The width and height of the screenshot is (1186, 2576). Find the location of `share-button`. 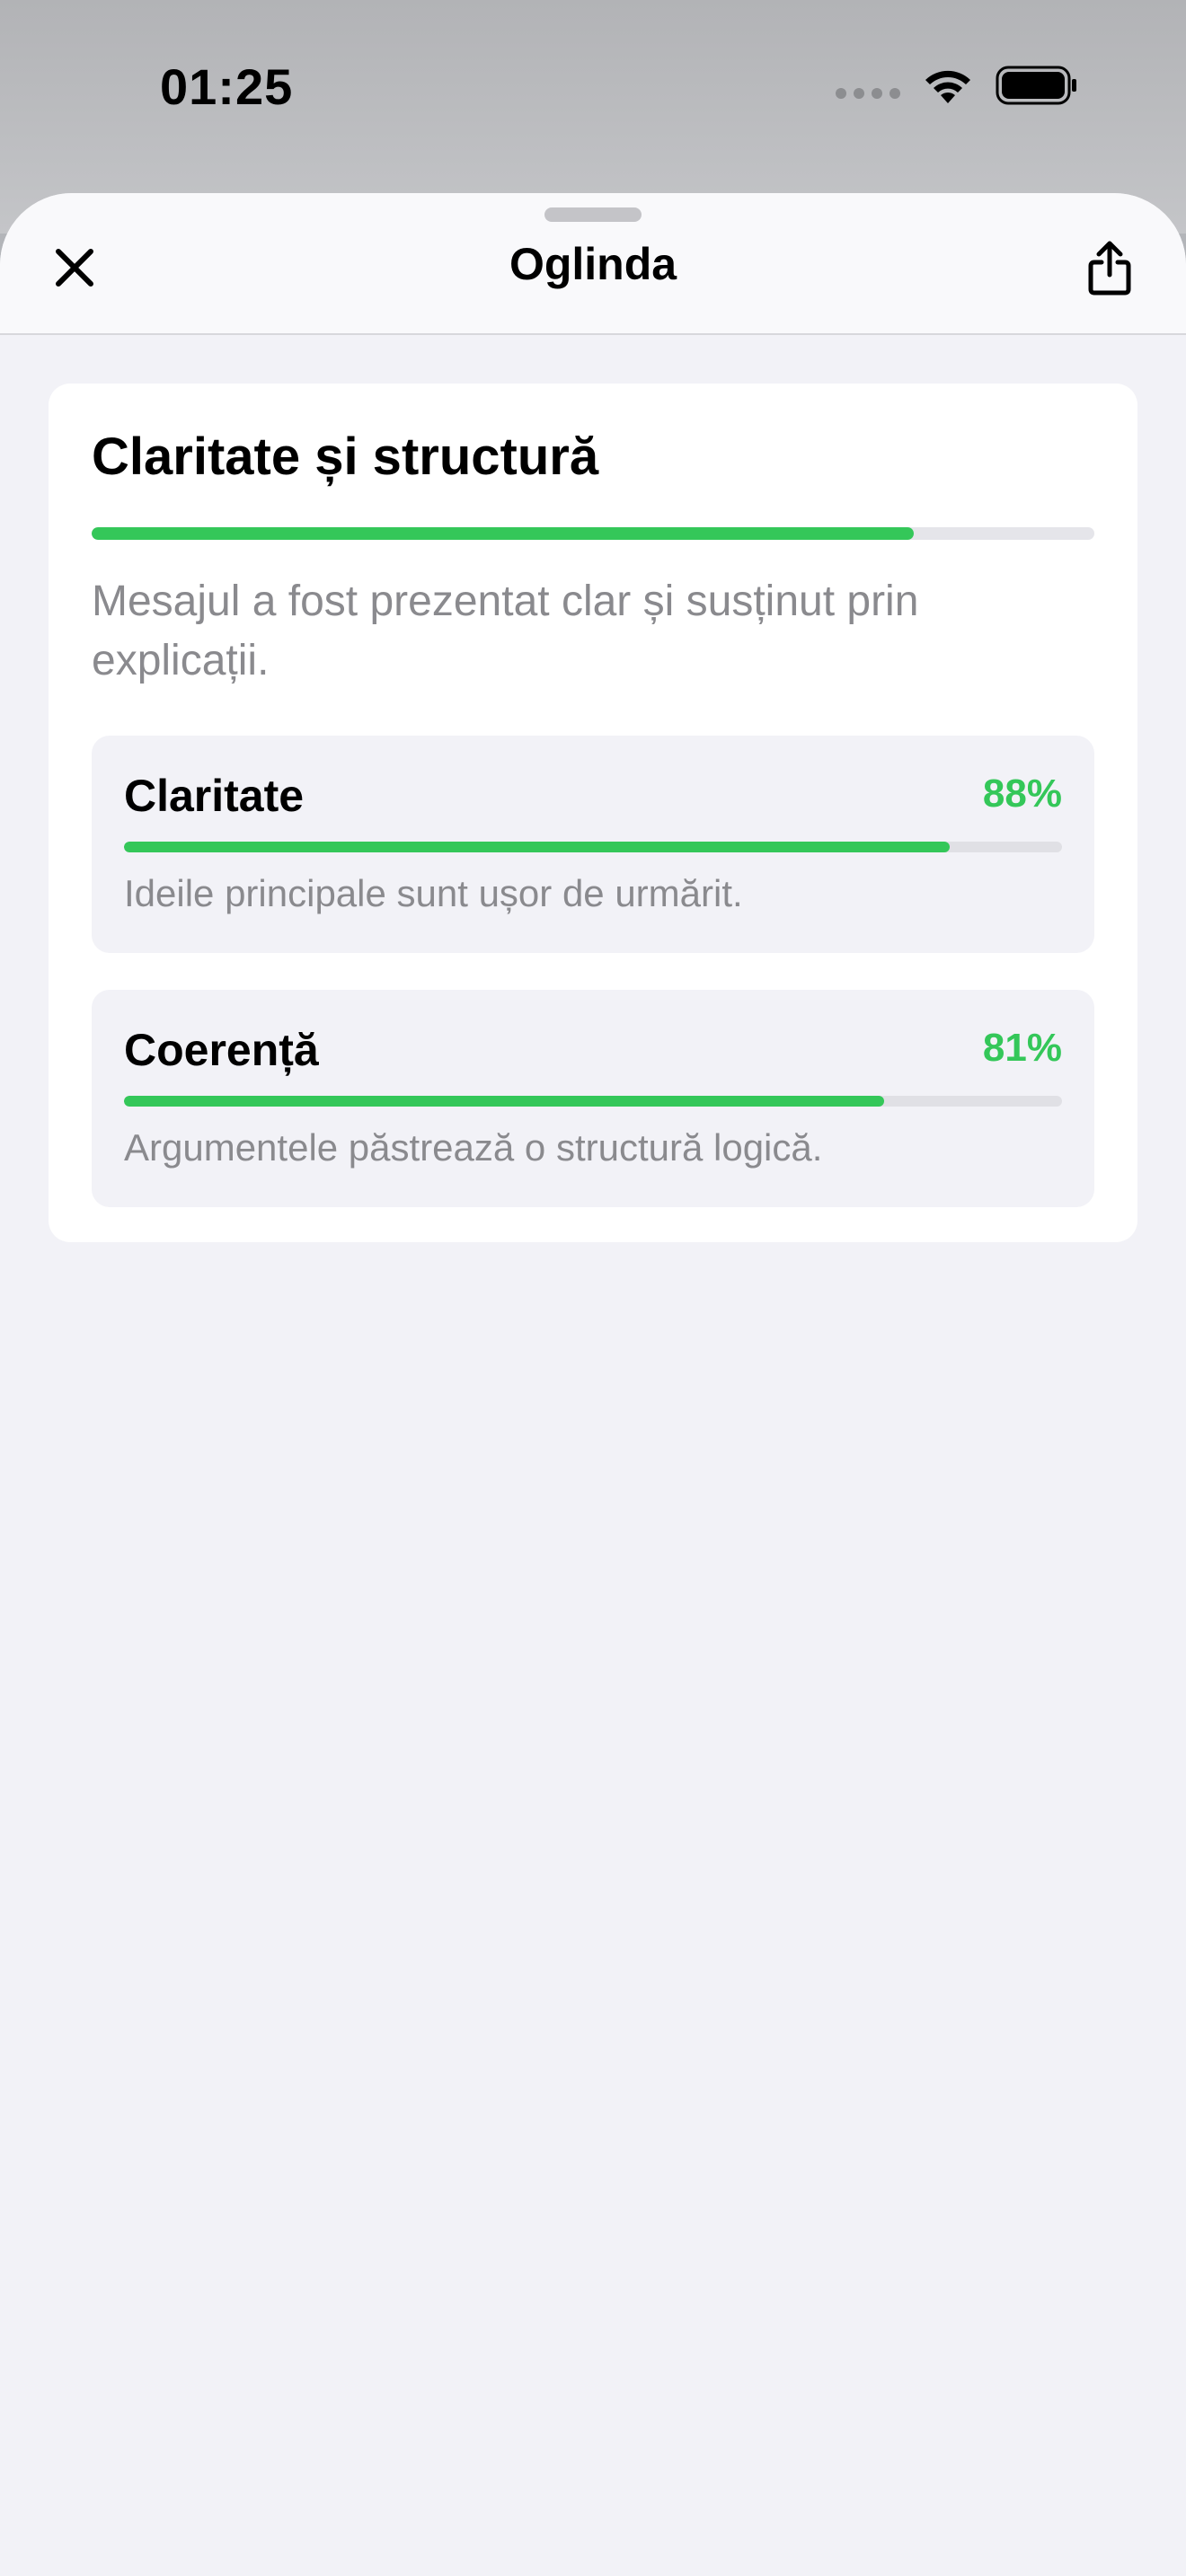

share-button is located at coordinates (1109, 268).